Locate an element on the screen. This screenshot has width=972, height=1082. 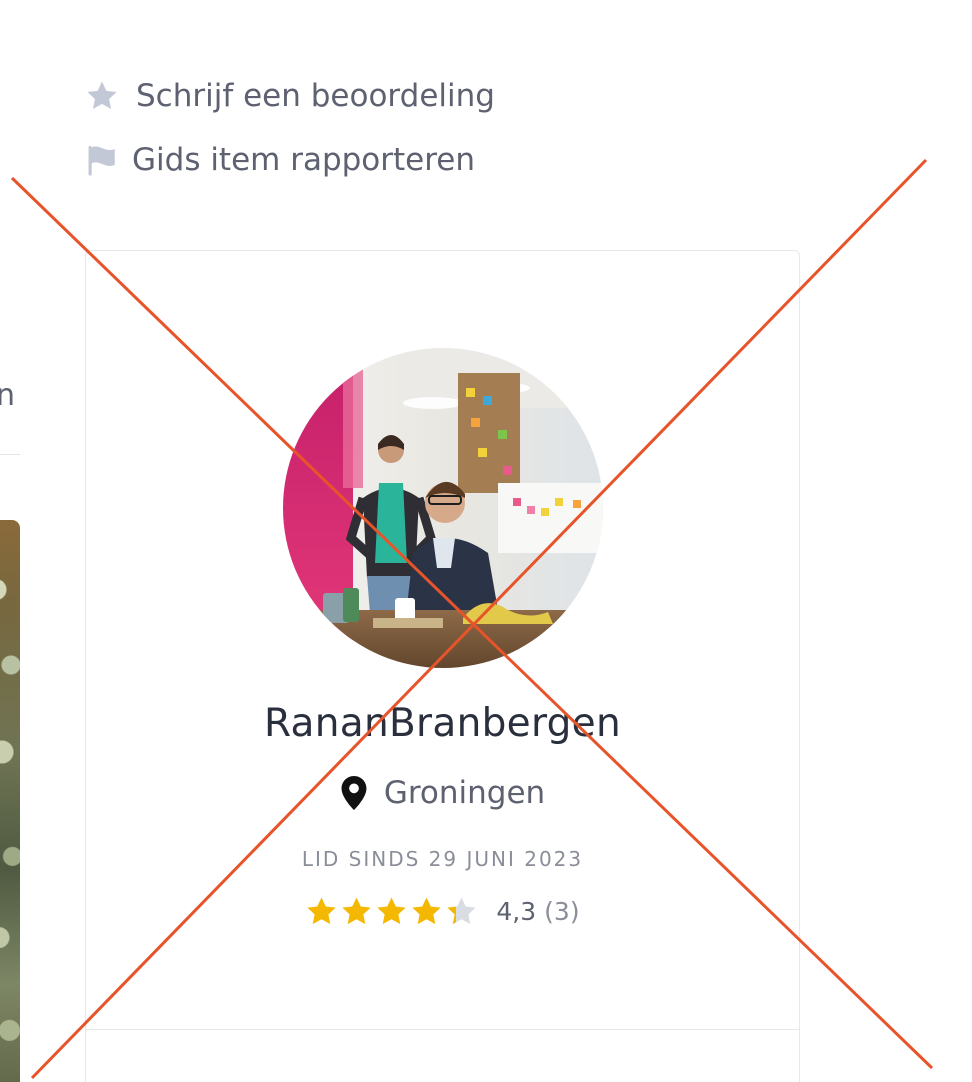
rating-count: (3) is located at coordinates (562, 911).